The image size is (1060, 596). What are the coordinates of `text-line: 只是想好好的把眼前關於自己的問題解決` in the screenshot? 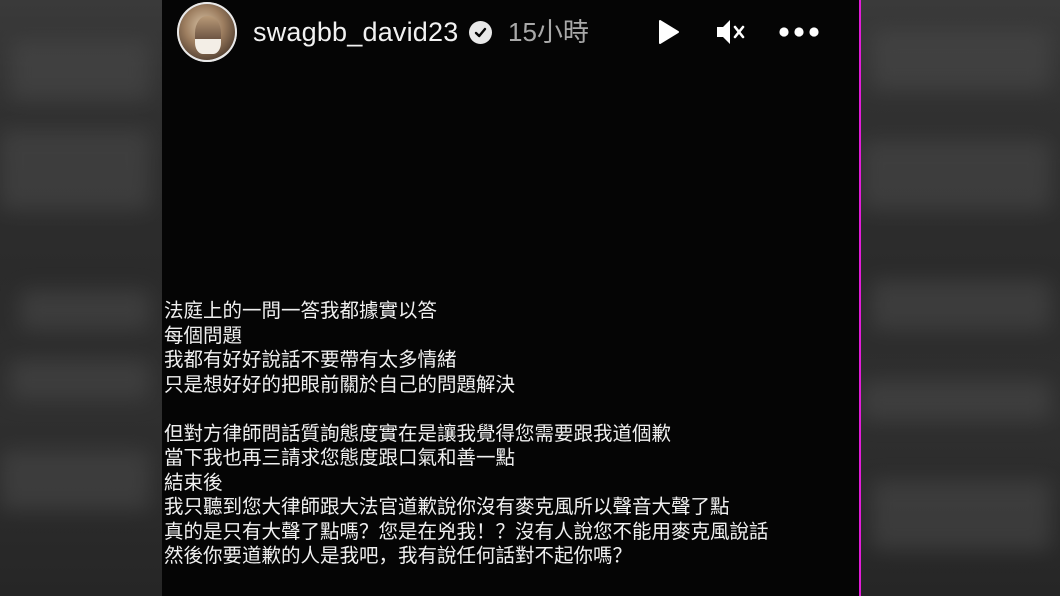 It's located at (340, 384).